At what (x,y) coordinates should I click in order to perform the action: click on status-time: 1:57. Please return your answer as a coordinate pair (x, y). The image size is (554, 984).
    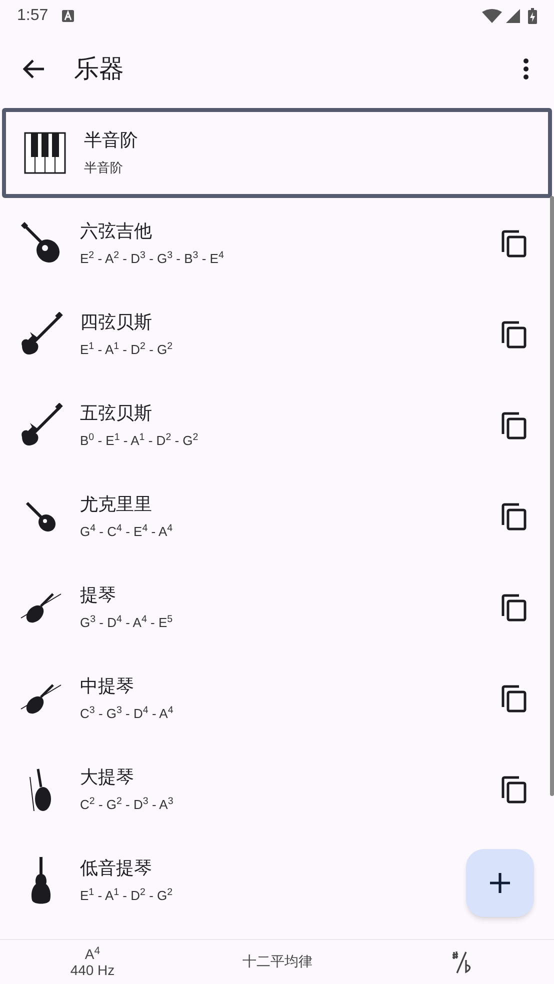
    Looking at the image, I should click on (32, 16).